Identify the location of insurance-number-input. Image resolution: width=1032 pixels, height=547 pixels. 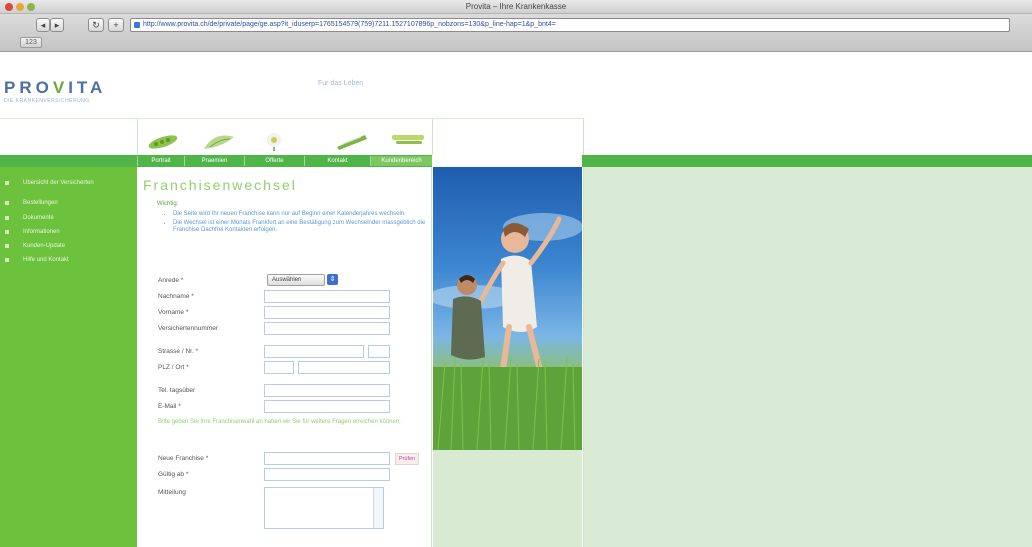
(327, 328).